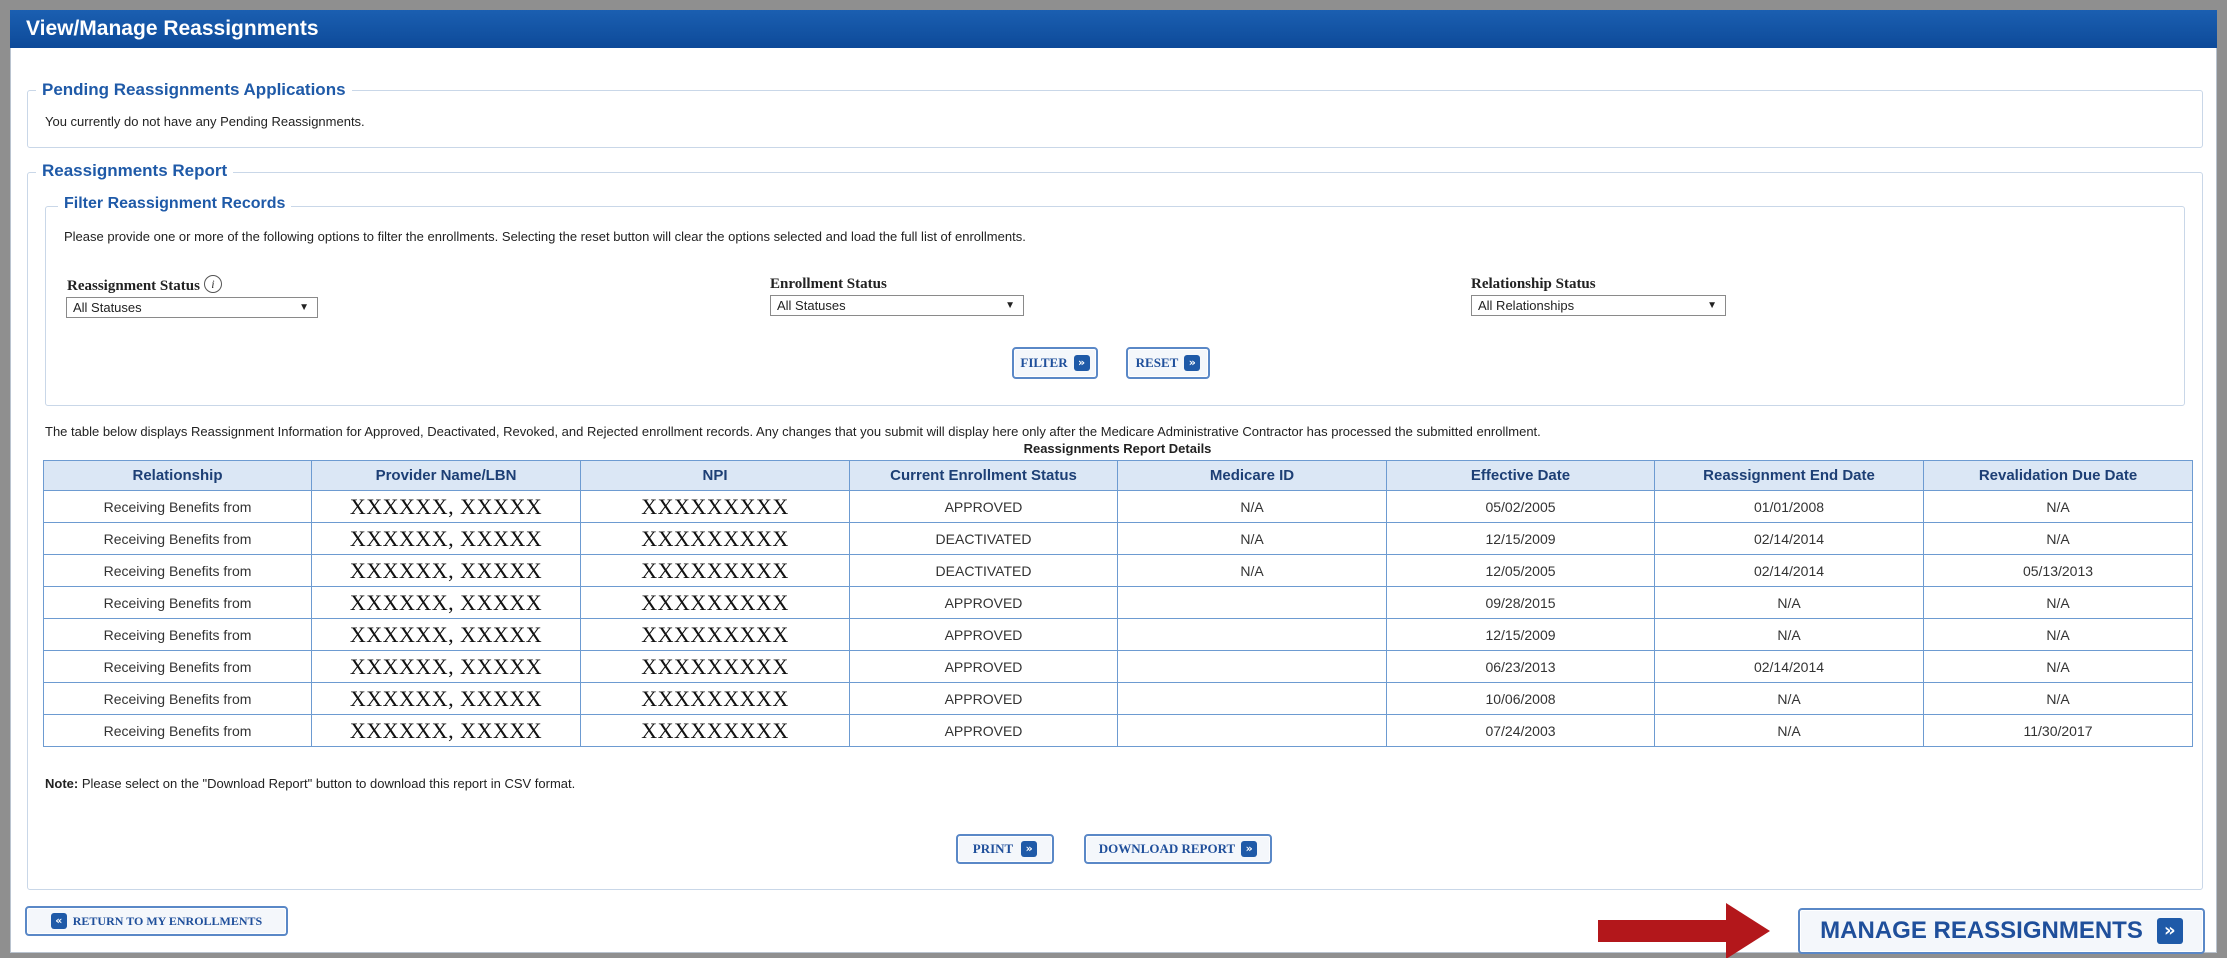 This screenshot has width=2227, height=958. Describe the element at coordinates (107, 307) in the screenshot. I see `reassignment-status-value: All Statuses` at that location.